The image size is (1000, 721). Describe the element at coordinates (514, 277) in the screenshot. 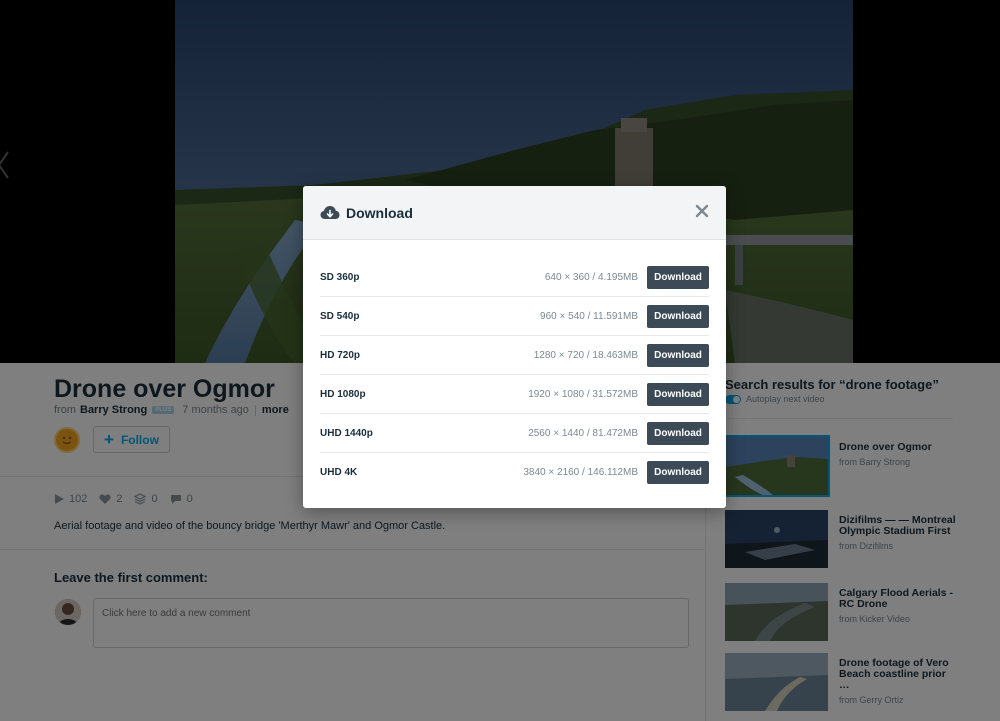

I see `download-option-row: SD 360p 640 × 360 / 4.195MB Download` at that location.